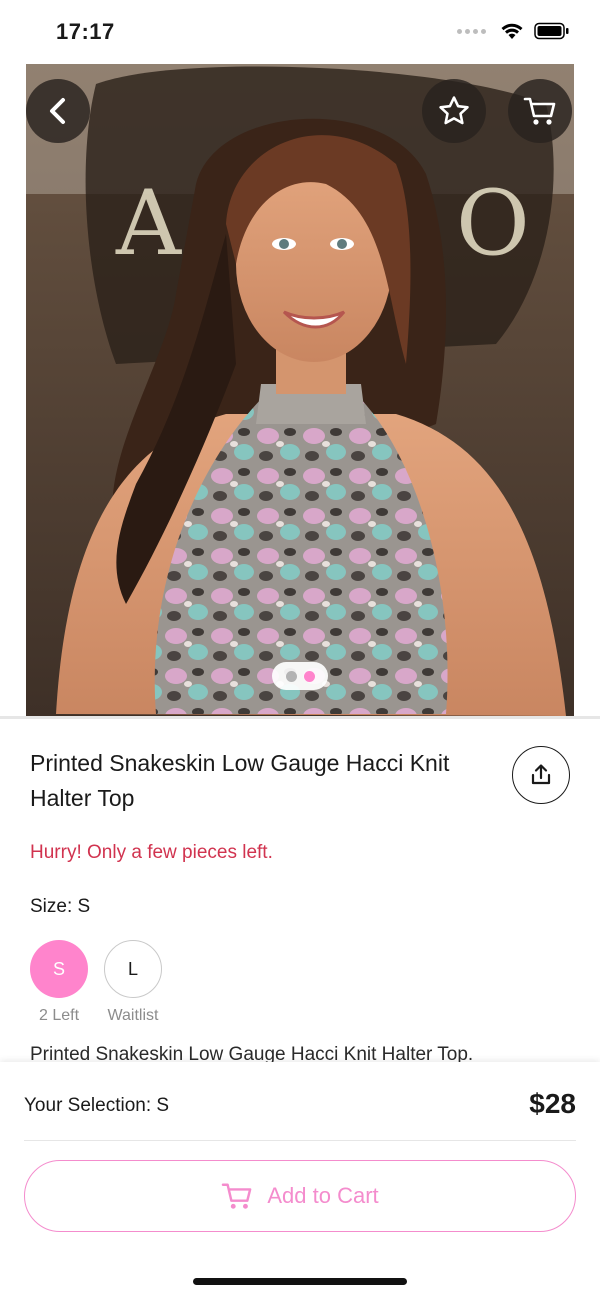 The height and width of the screenshot is (1299, 600). I want to click on size-note-l: Waitlist, so click(133, 1015).